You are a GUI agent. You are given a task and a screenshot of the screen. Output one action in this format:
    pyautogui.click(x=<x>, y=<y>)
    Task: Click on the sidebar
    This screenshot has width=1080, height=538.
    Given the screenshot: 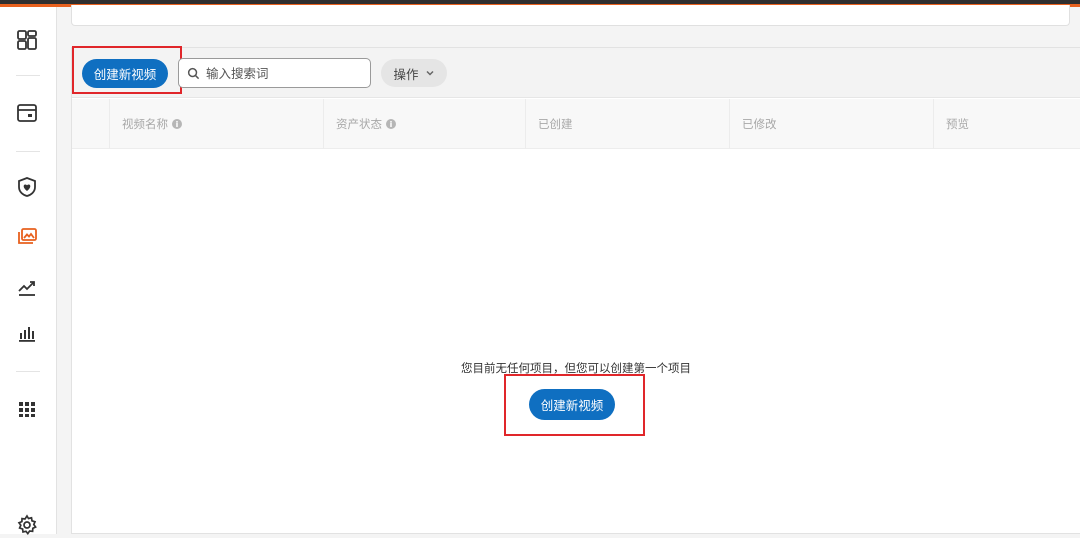 What is the action you would take?
    pyautogui.click(x=28, y=271)
    